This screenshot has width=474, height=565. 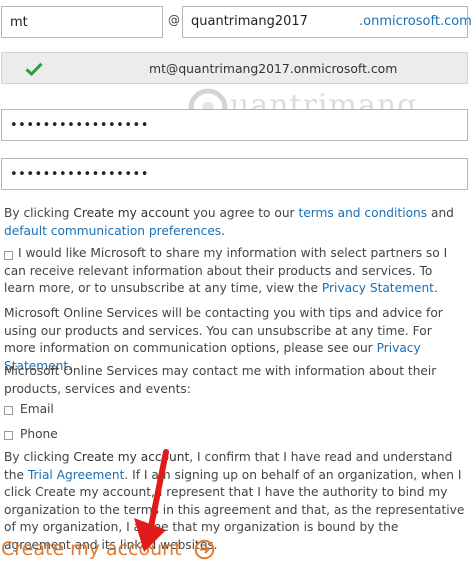 What do you see at coordinates (249, 21) in the screenshot?
I see `domain-value: quantrimang2017` at bounding box center [249, 21].